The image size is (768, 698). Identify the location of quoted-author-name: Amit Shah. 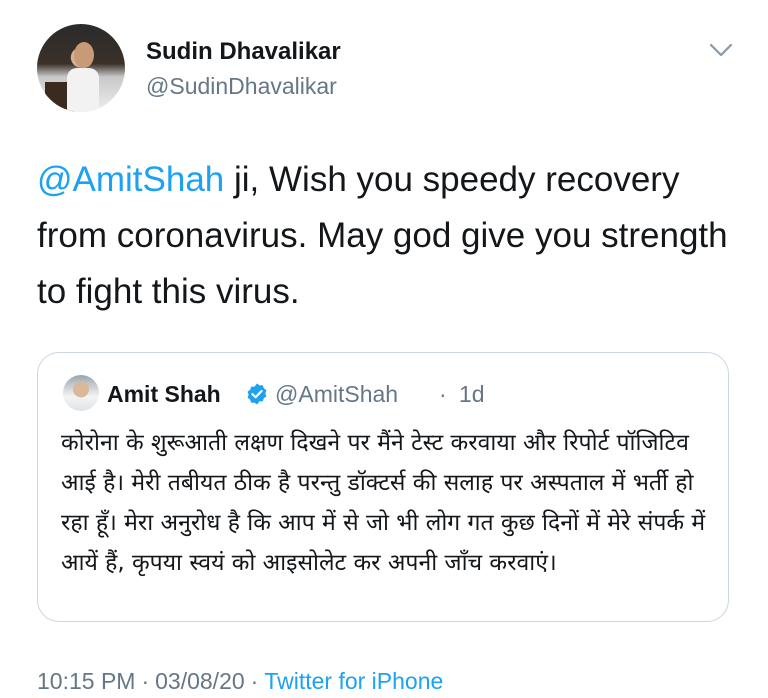
(164, 394).